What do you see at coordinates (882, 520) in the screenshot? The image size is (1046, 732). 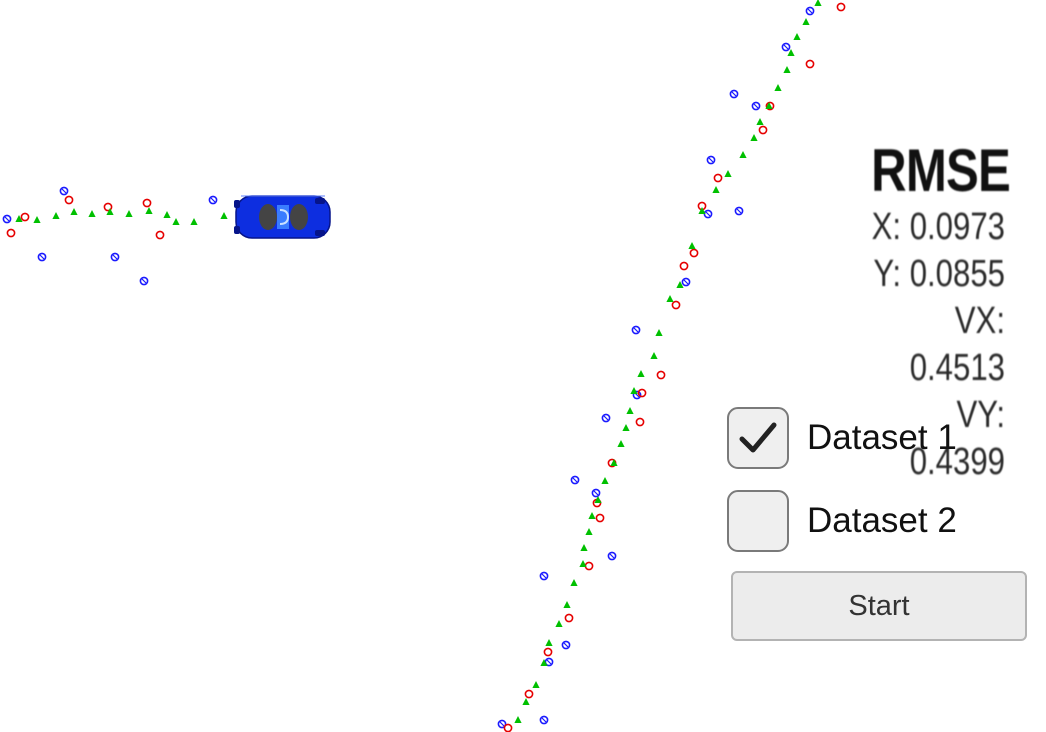 I see `dataset-2-label: Dataset 2` at bounding box center [882, 520].